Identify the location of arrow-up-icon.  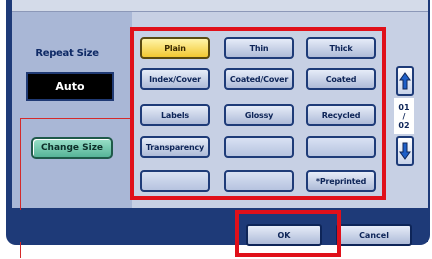
(405, 81).